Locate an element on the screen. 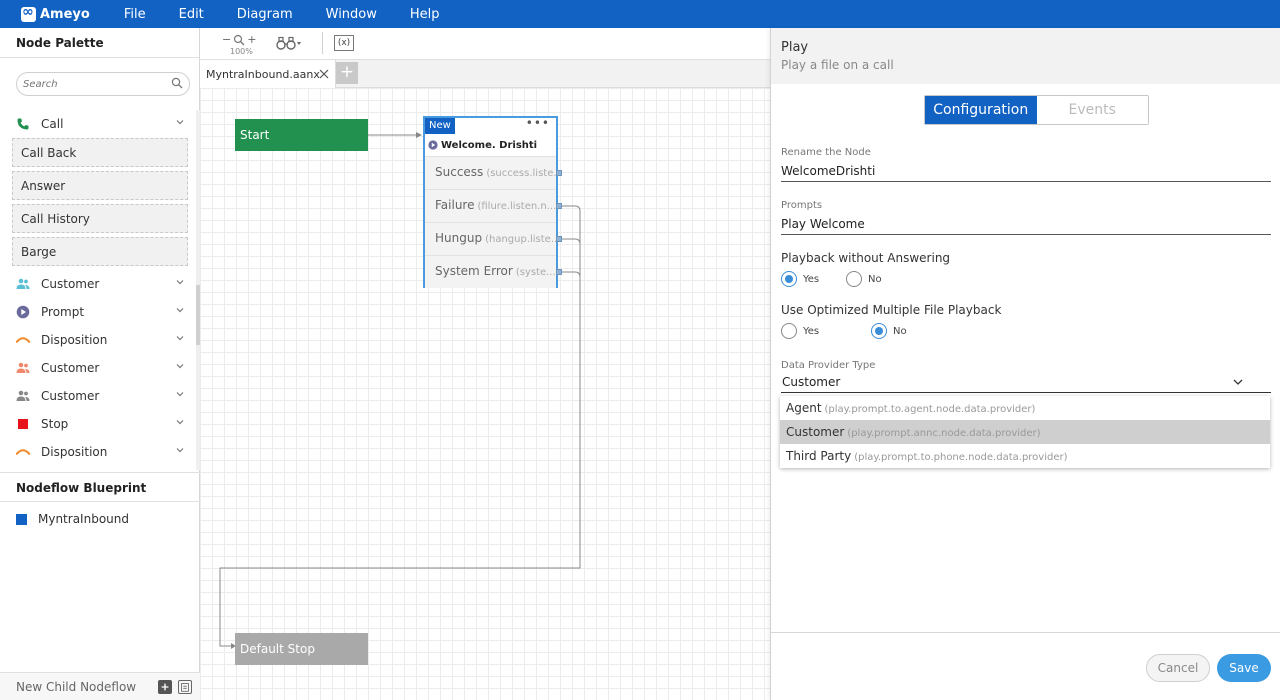 Image resolution: width=1280 pixels, height=700 pixels. add-nodeflow-icon is located at coordinates (165, 687).